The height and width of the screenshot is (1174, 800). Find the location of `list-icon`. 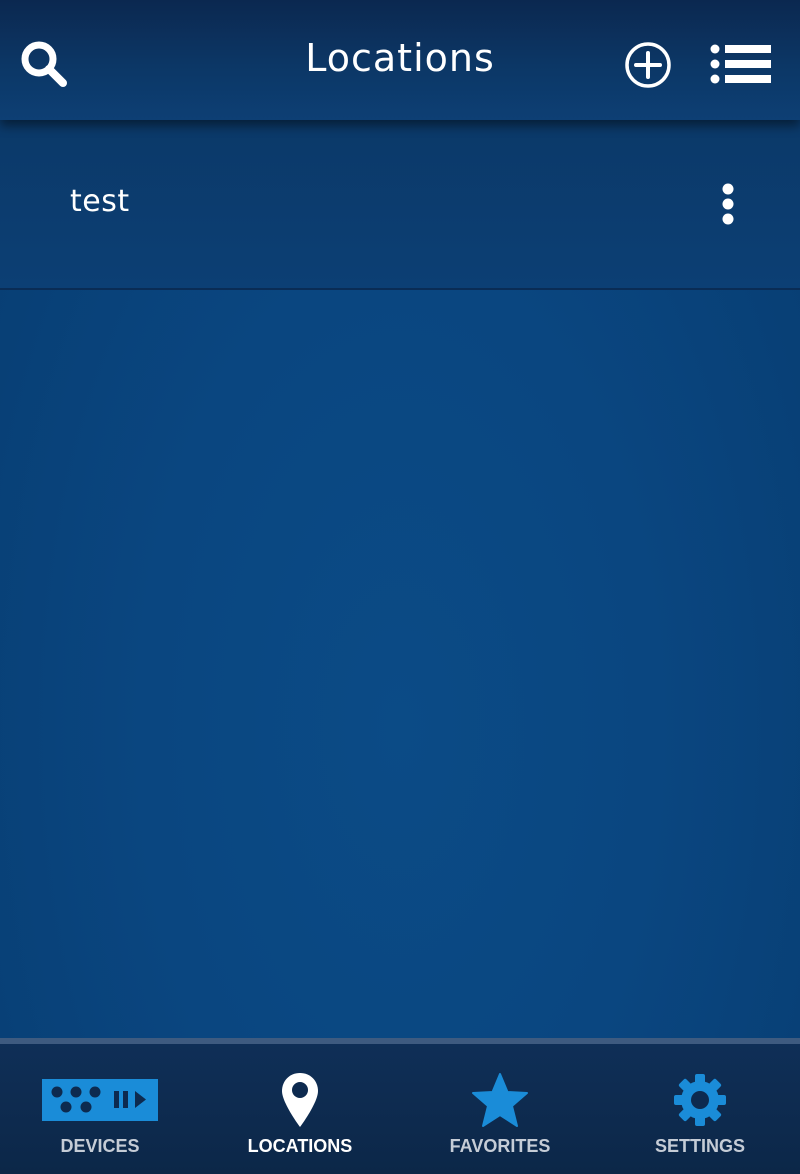

list-icon is located at coordinates (740, 64).